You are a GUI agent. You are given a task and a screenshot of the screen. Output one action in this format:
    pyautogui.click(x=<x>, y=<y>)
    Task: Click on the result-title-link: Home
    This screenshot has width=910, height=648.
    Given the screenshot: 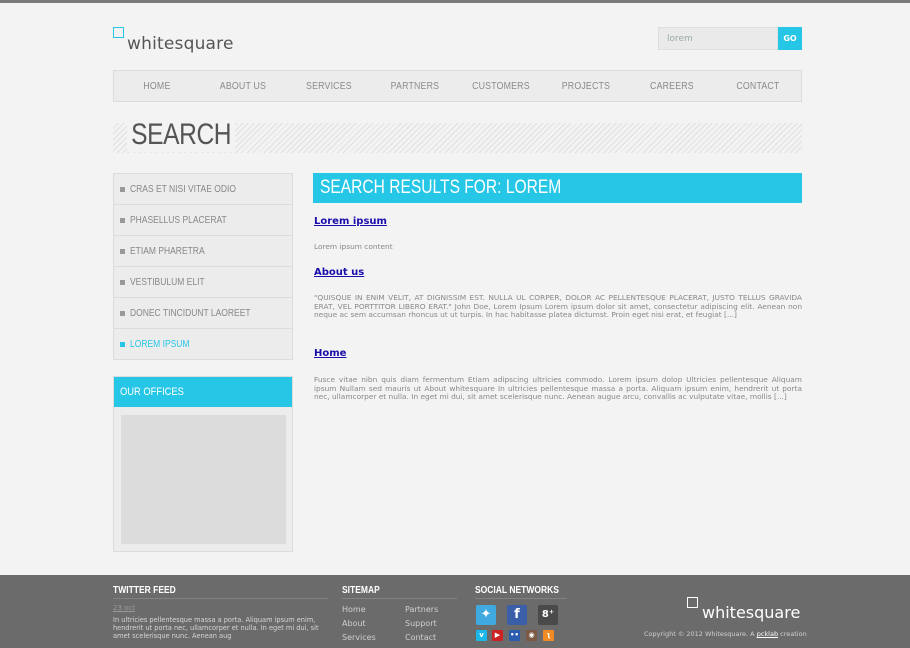 What is the action you would take?
    pyautogui.click(x=330, y=353)
    